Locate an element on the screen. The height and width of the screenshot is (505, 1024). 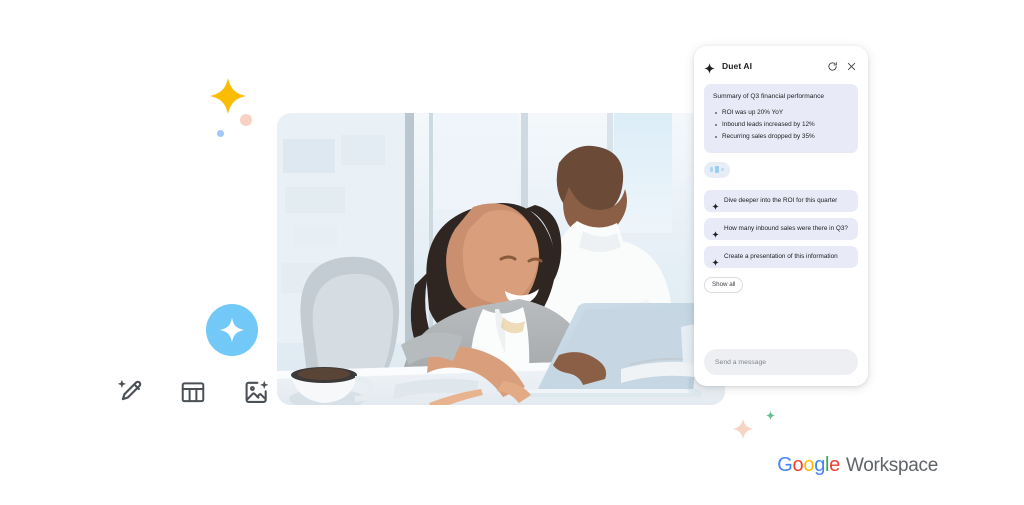
duet-panel-header: Duet AI is located at coordinates (781, 66).